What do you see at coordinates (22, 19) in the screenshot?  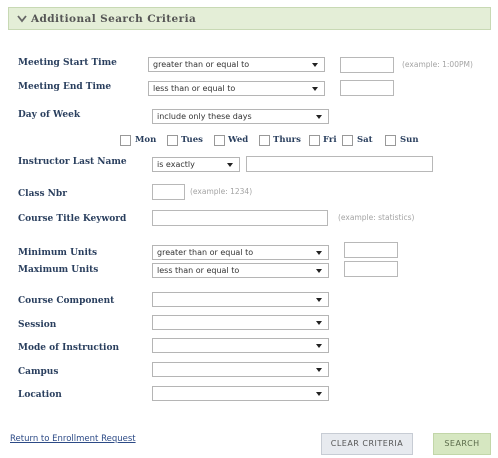 I see `chevron-down-icon` at bounding box center [22, 19].